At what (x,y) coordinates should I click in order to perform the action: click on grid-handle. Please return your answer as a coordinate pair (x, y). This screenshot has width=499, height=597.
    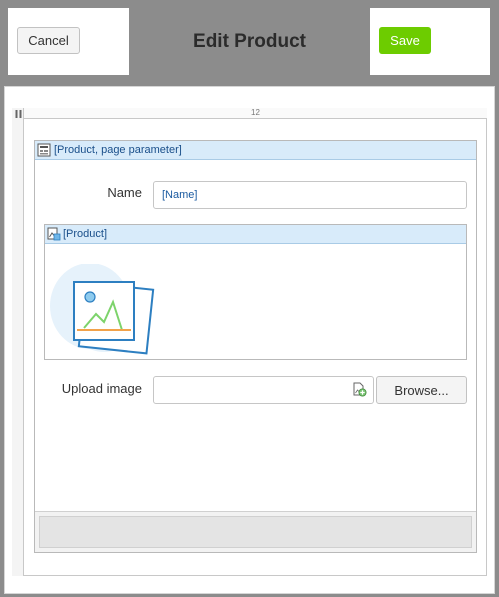
    Looking at the image, I should click on (18, 342).